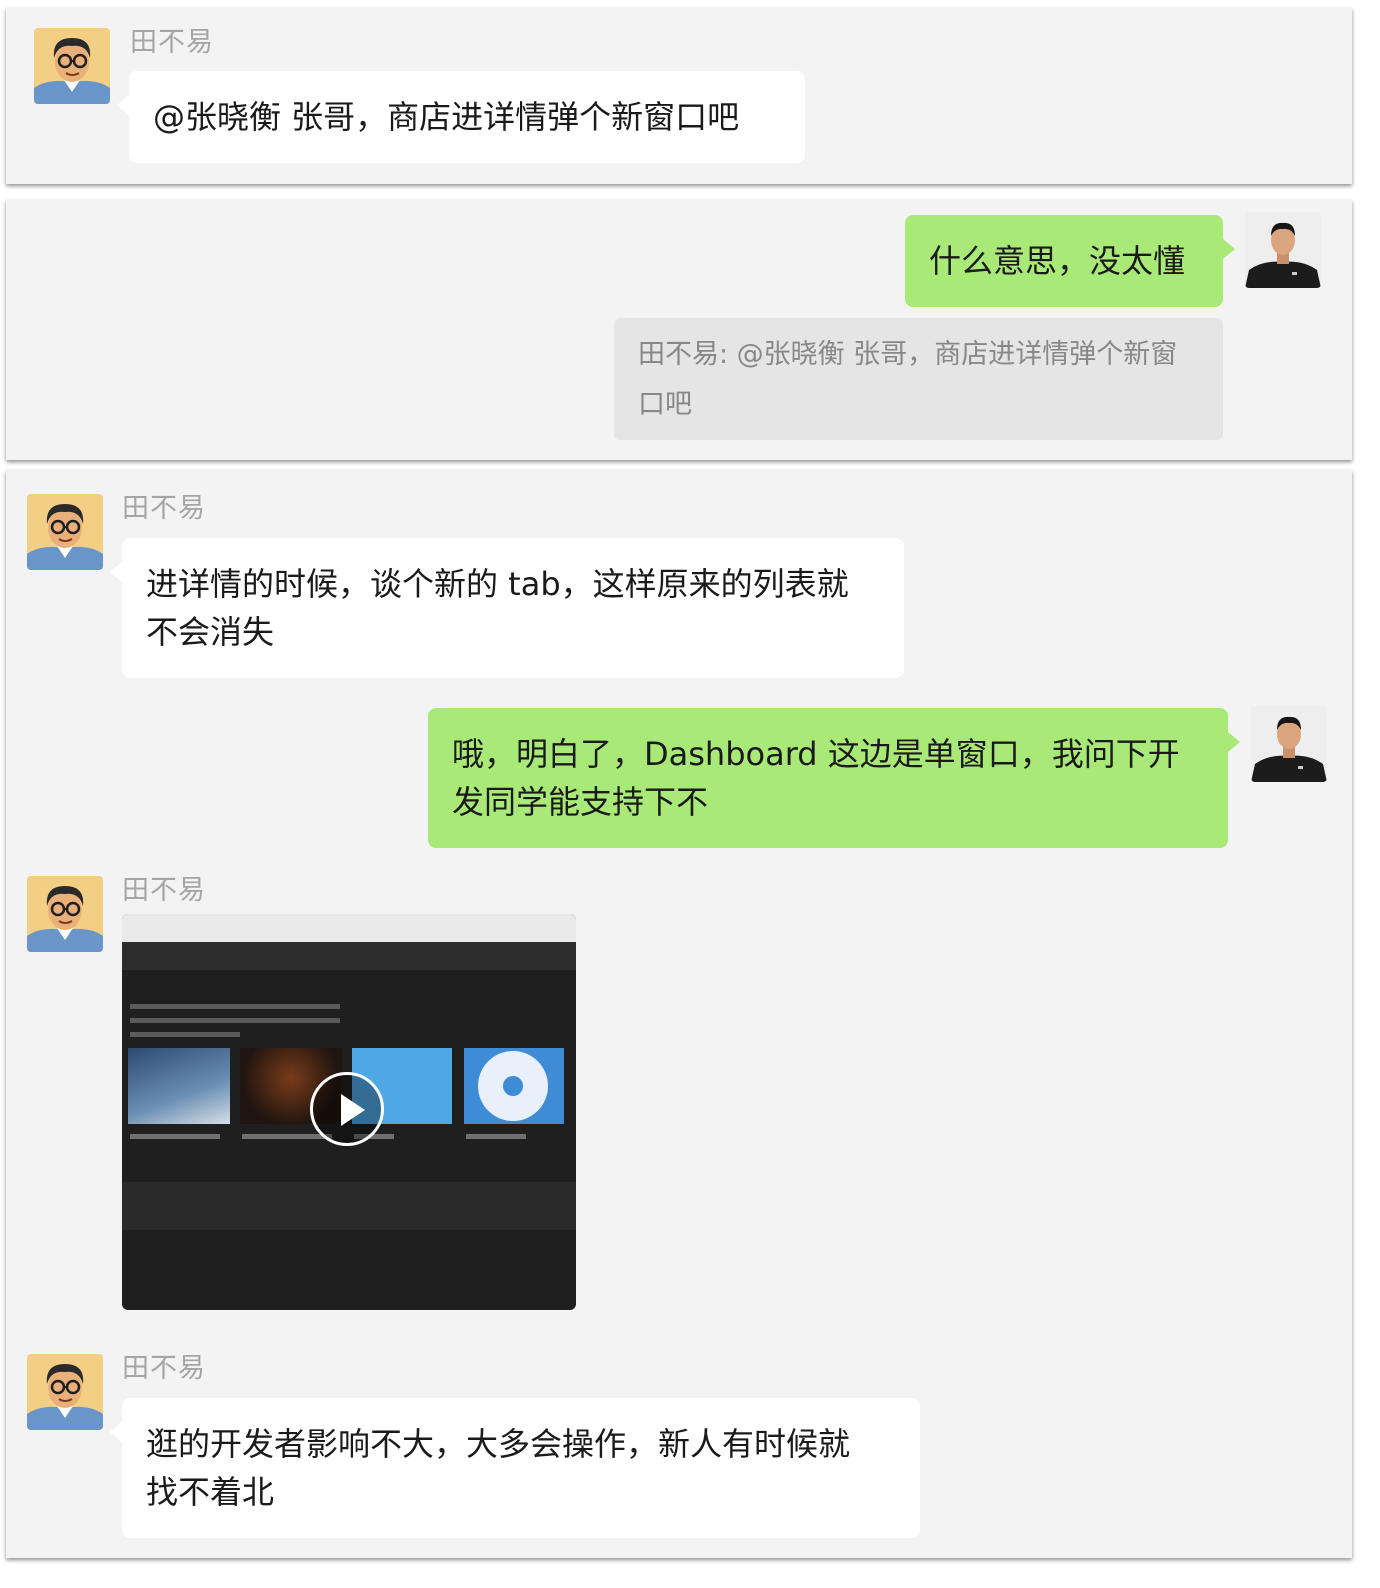  Describe the element at coordinates (834, 778) in the screenshot. I see `message-bubble: 哦，明白了，Dashboard 这边是单窗口，我问下开 发同学能支持下不` at that location.